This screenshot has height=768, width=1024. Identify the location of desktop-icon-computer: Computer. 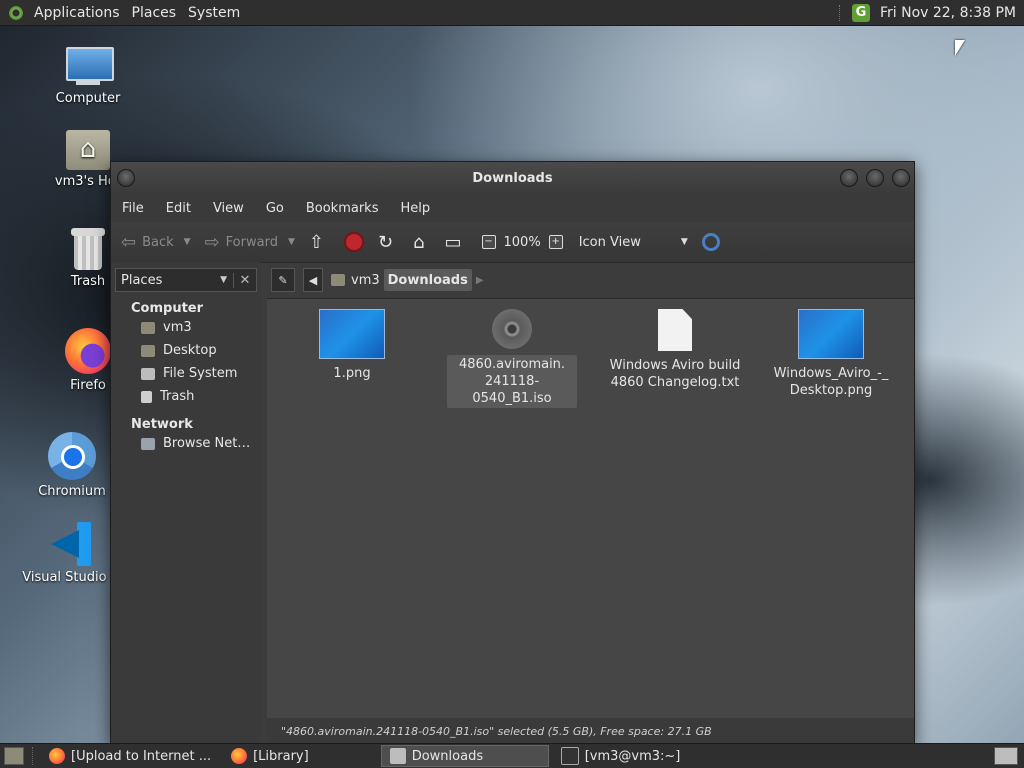
(88, 76).